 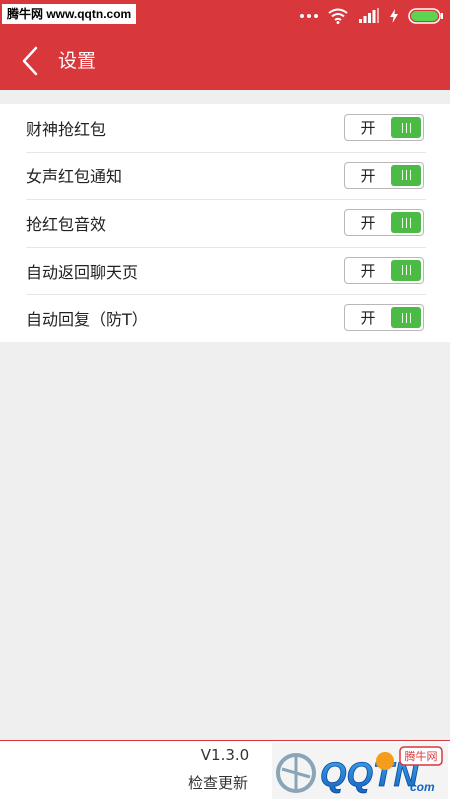 What do you see at coordinates (69, 14) in the screenshot?
I see `watermark-badge: 腾牛网 www.qqtn.com` at bounding box center [69, 14].